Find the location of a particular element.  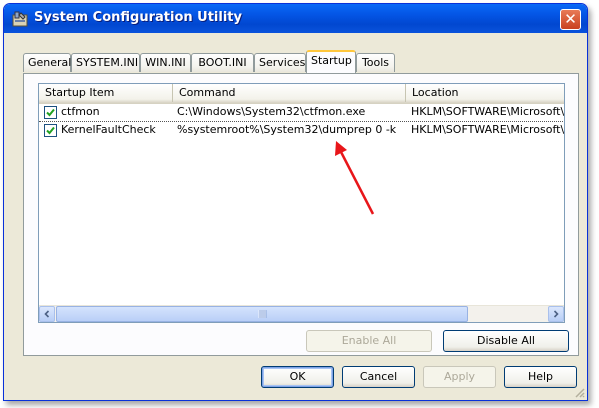

resize-grip-icon is located at coordinates (579, 392).